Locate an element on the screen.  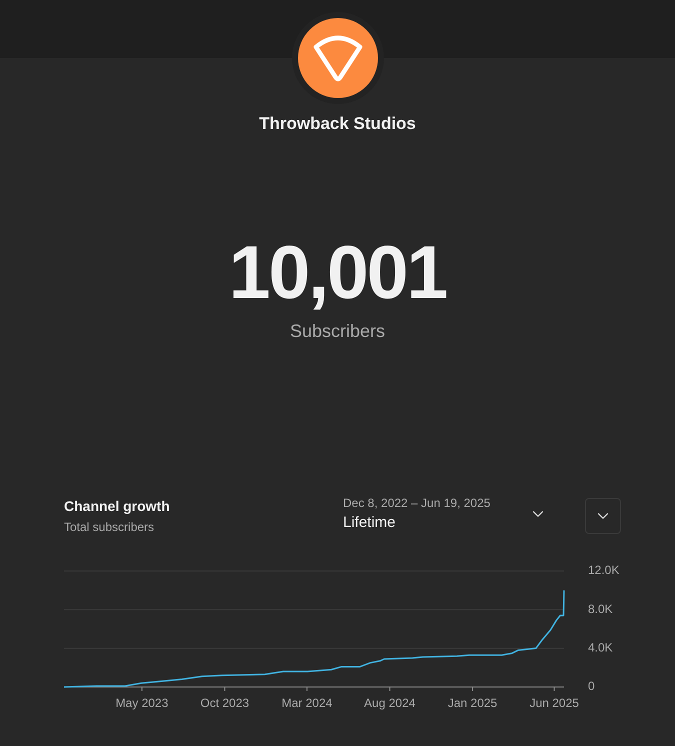
section-subtitle: Total subscribers is located at coordinates (109, 527).